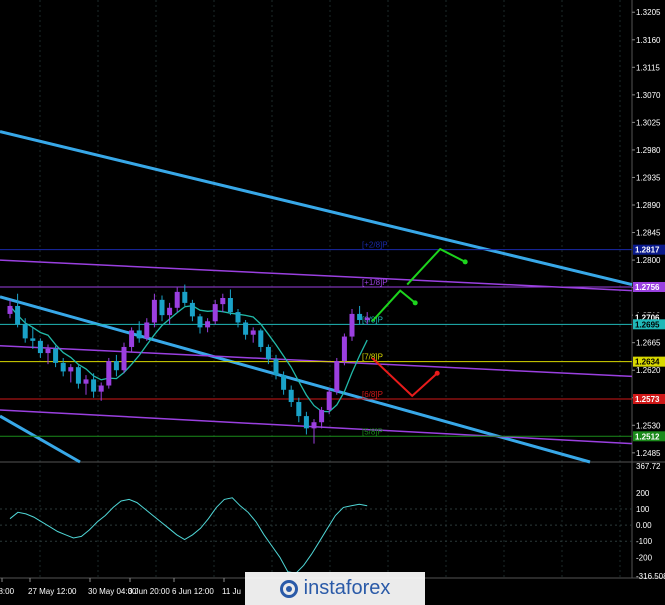  Describe the element at coordinates (648, 370) in the screenshot. I see `price-tick-label: 1.2620` at that location.